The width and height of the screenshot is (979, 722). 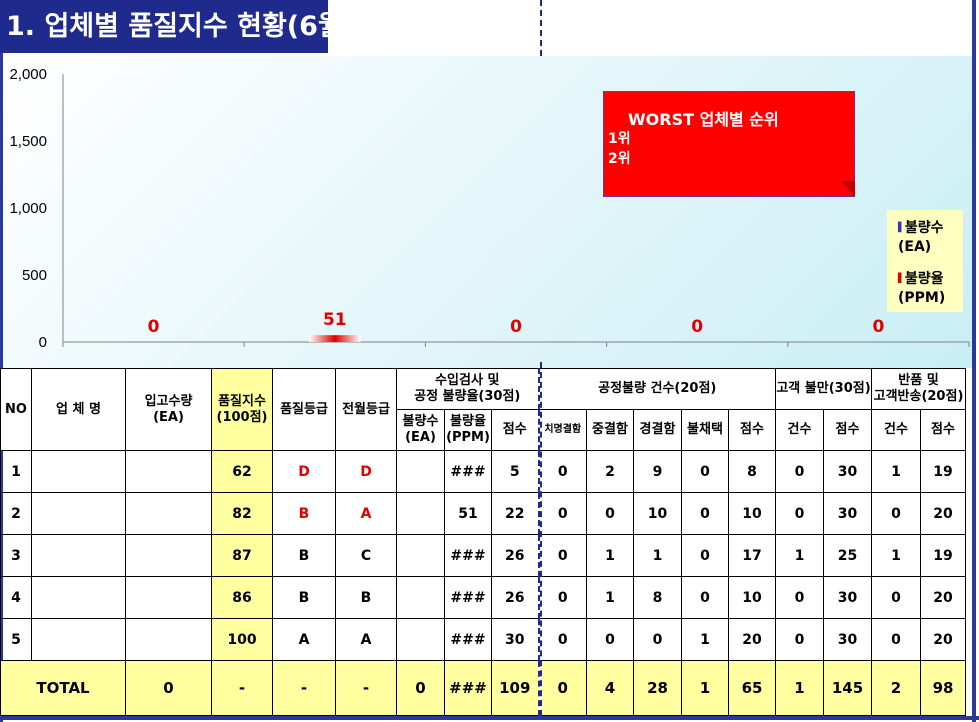 I want to click on header-process-score: 점수, so click(x=752, y=430).